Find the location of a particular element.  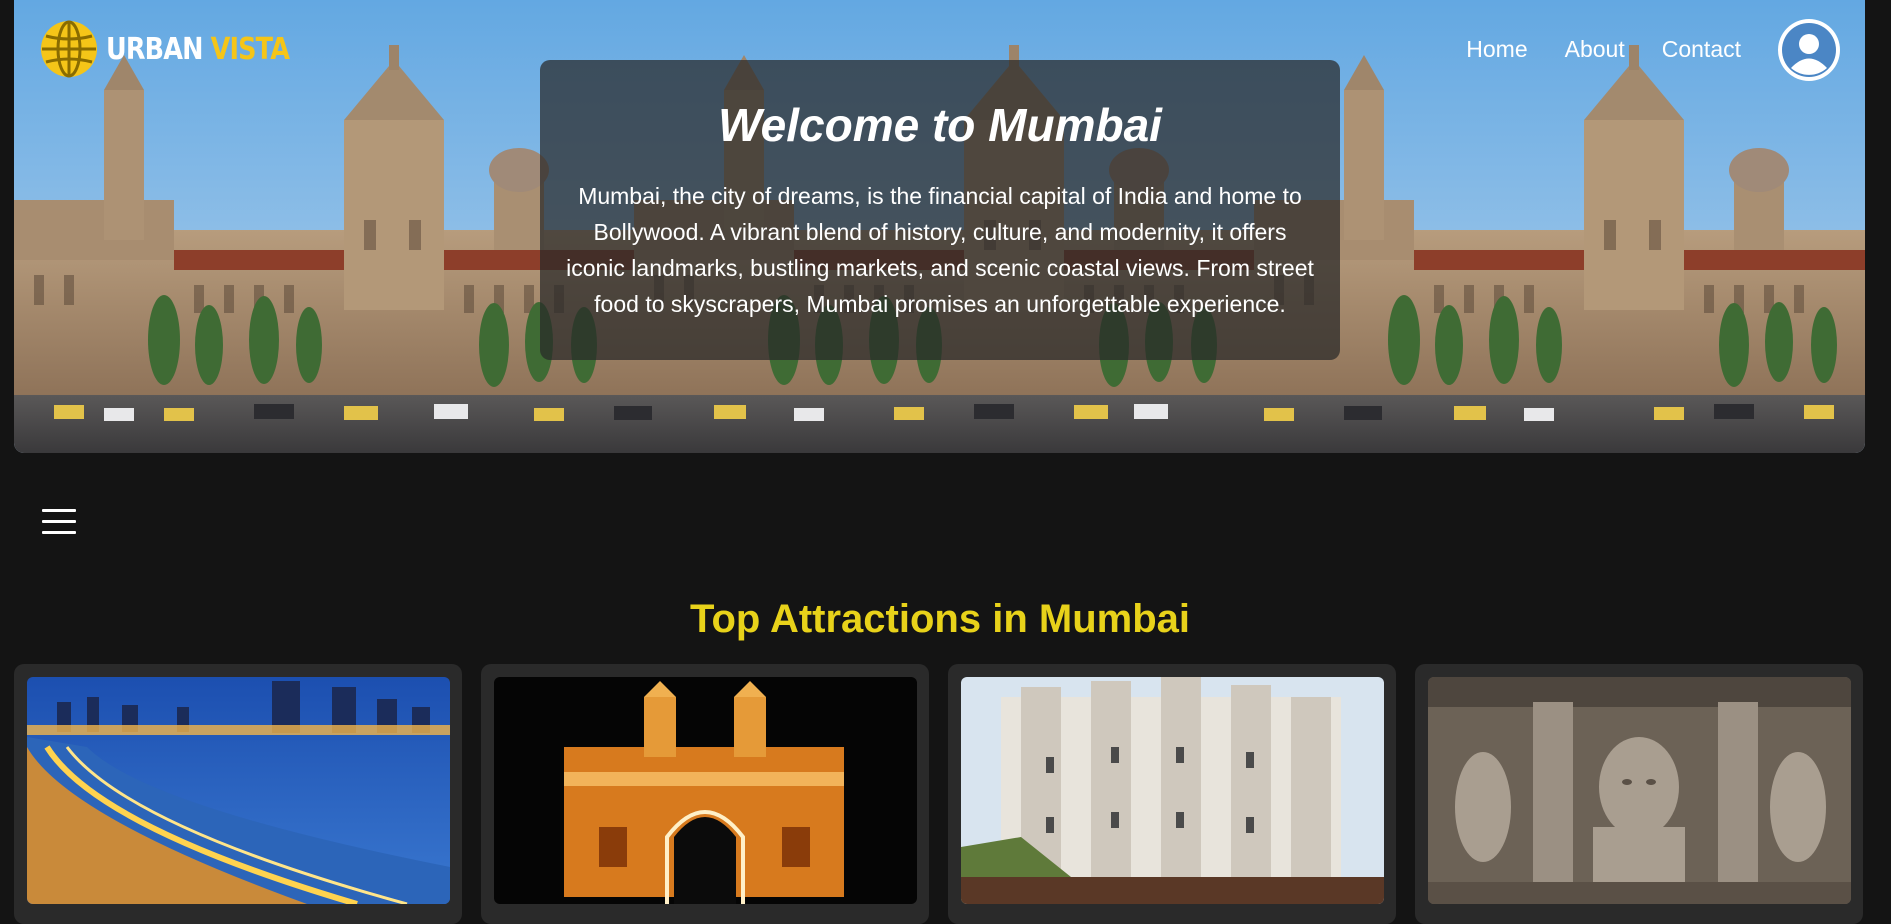

nav-contact-link: Contact is located at coordinates (1701, 49).